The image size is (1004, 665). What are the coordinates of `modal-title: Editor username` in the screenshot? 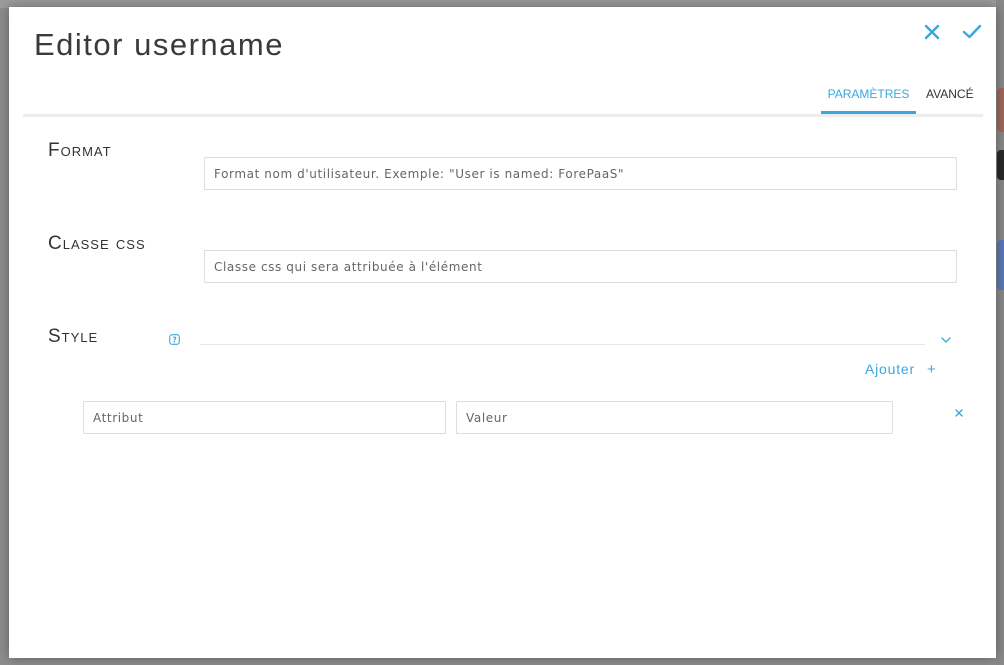 It's located at (159, 44).